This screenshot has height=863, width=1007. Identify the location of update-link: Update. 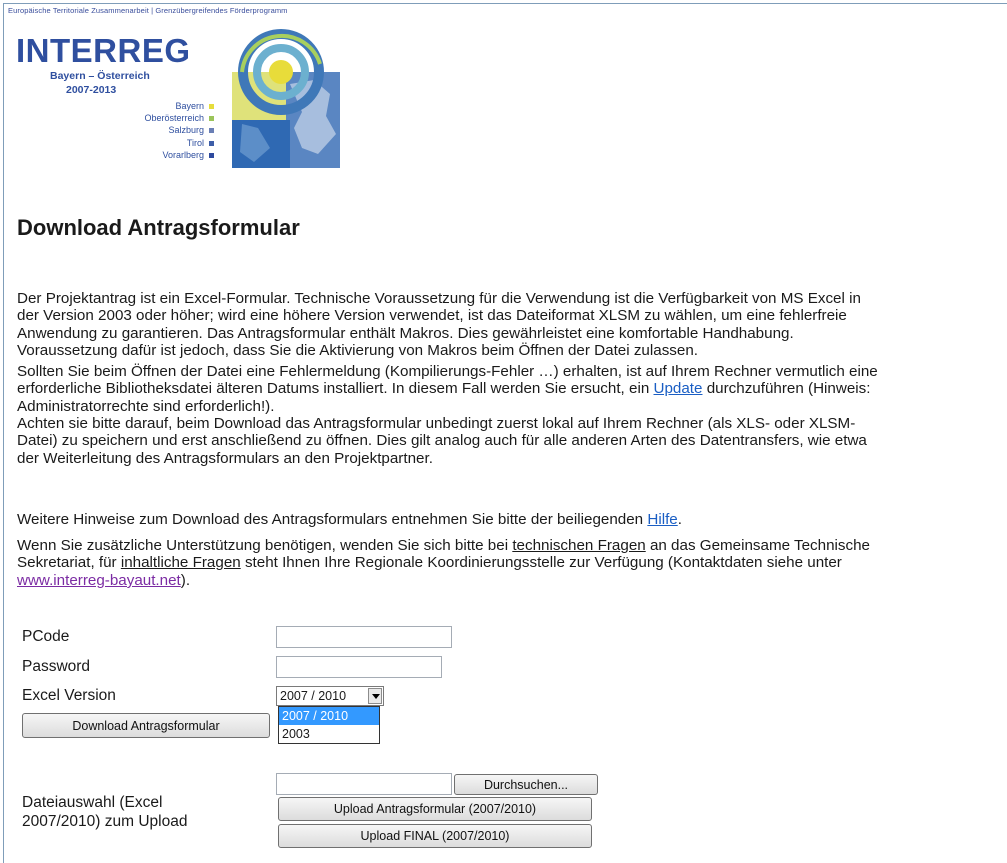
(678, 388).